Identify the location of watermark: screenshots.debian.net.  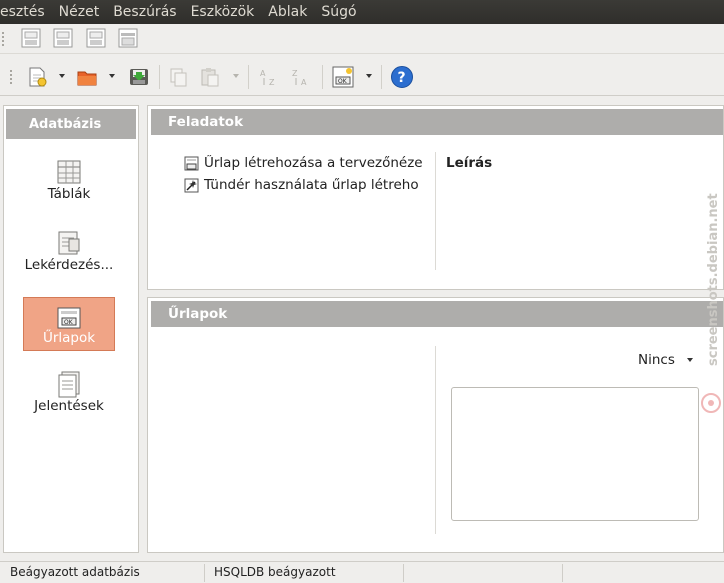
(711, 303).